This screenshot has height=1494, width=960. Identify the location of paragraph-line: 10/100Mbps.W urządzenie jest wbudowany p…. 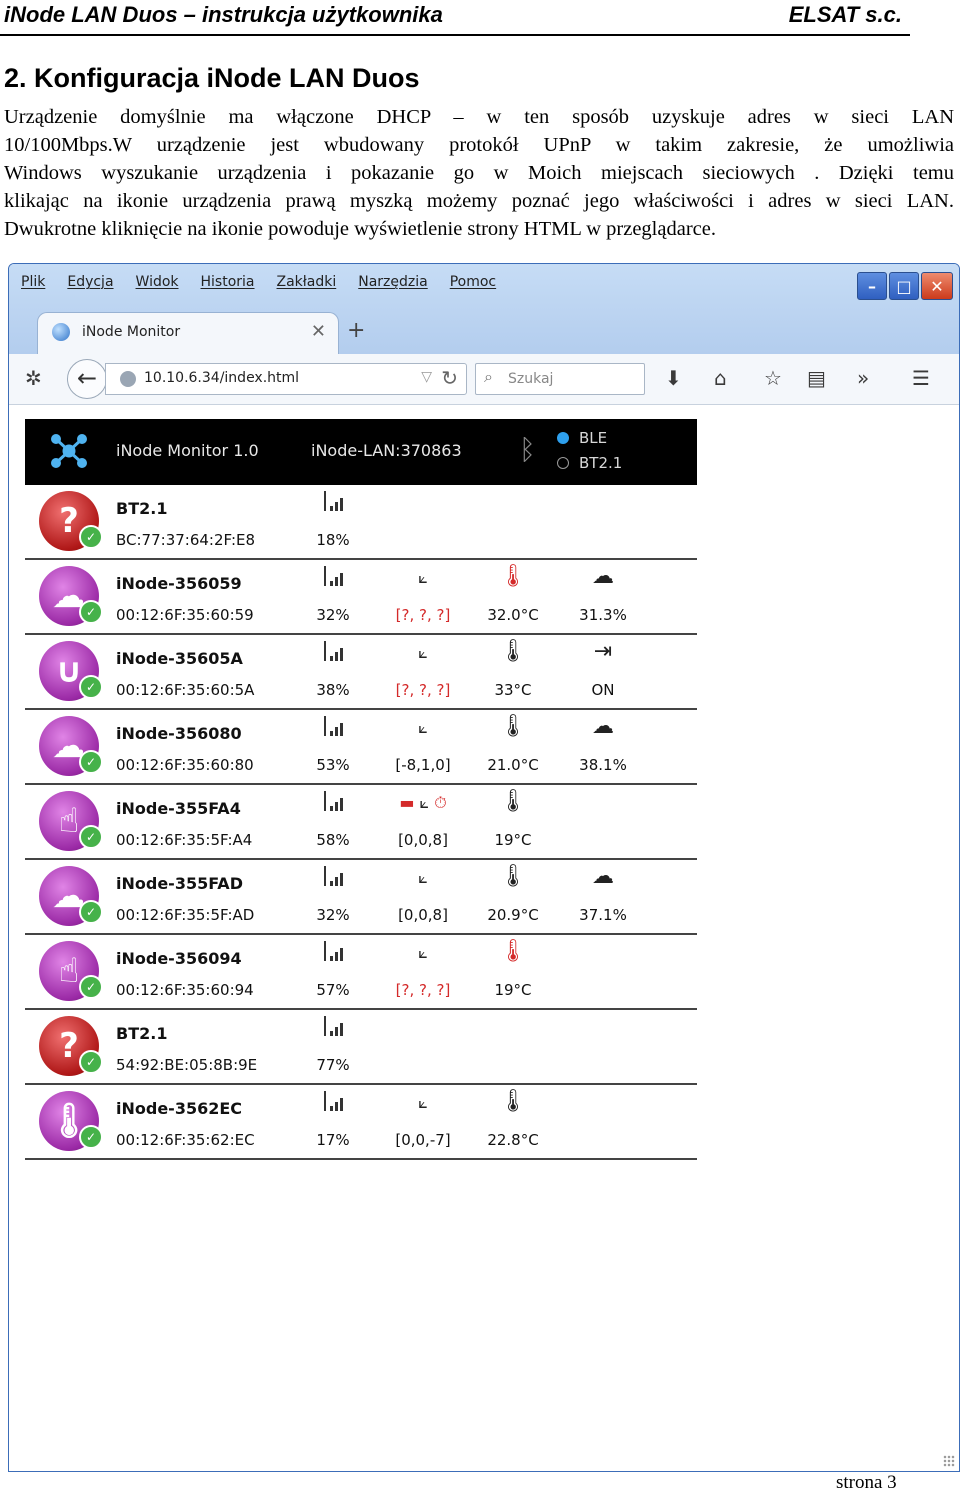
(479, 145).